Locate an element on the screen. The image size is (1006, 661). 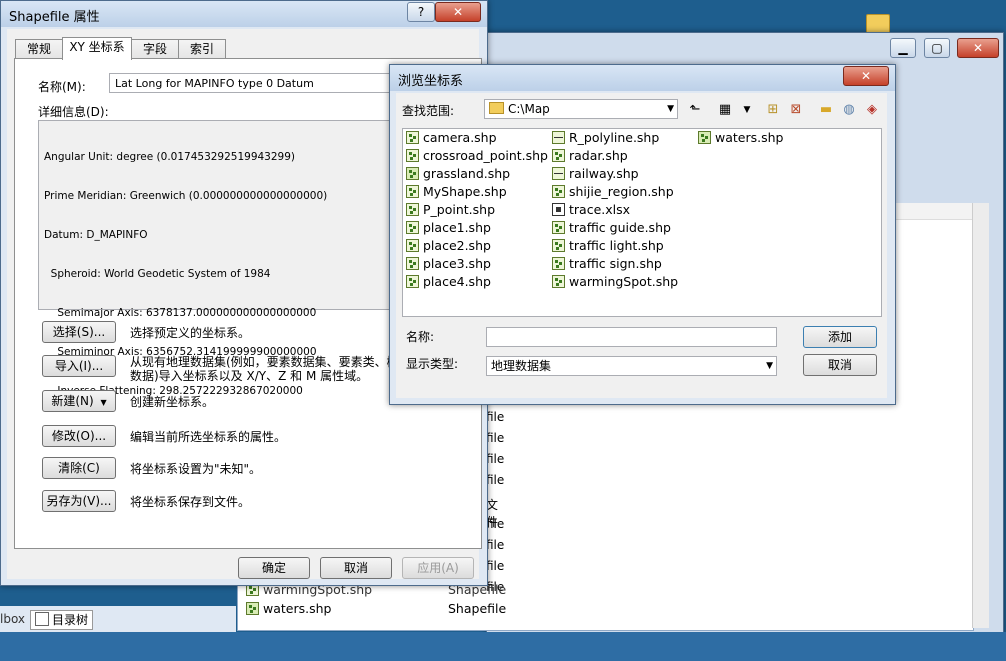
new-button: 新建(N) ▼ is located at coordinates (79, 401).